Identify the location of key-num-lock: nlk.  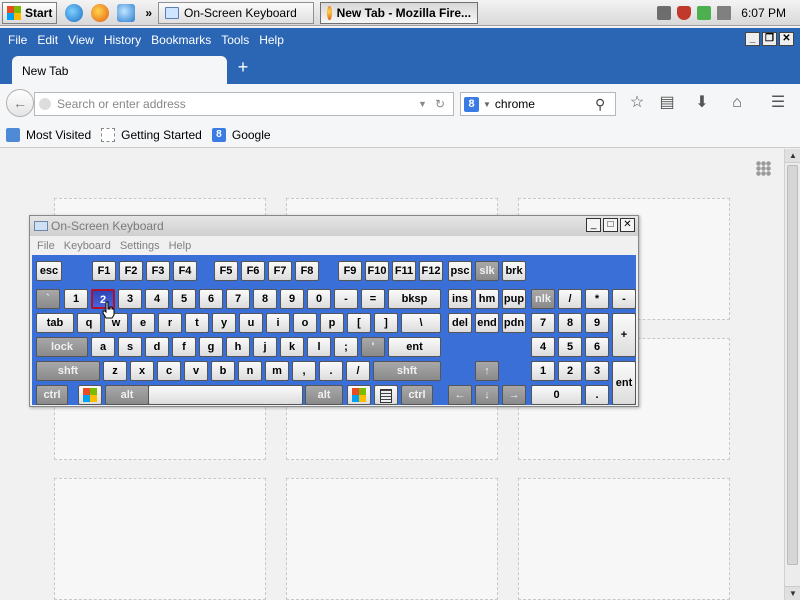
(543, 299).